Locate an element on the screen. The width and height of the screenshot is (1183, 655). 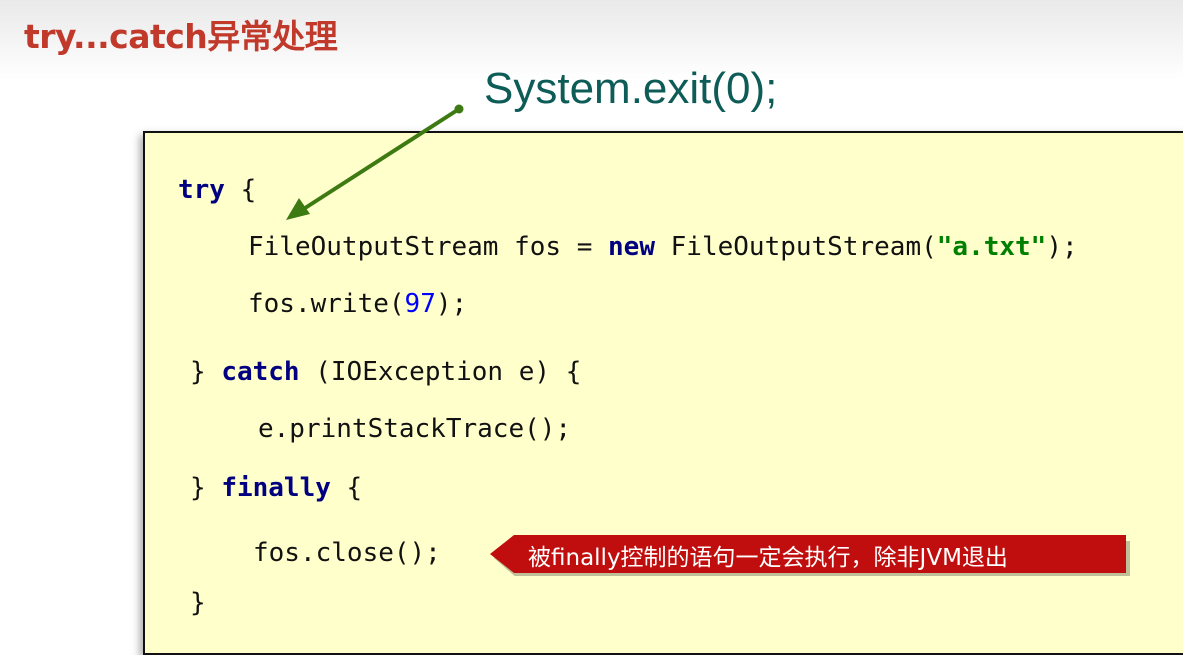
callout-text: 被finally控制的语句一定会执行，除非JVM退出 is located at coordinates (768, 558).